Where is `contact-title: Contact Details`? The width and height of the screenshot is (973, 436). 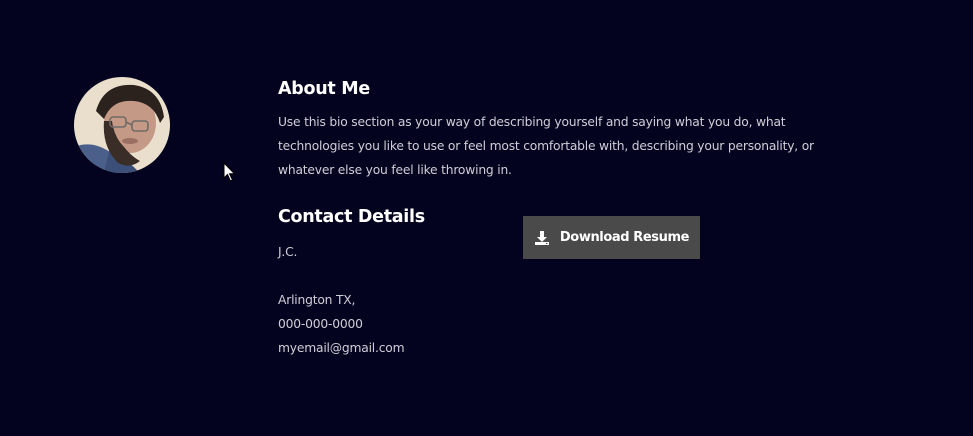 contact-title: Contact Details is located at coordinates (351, 217).